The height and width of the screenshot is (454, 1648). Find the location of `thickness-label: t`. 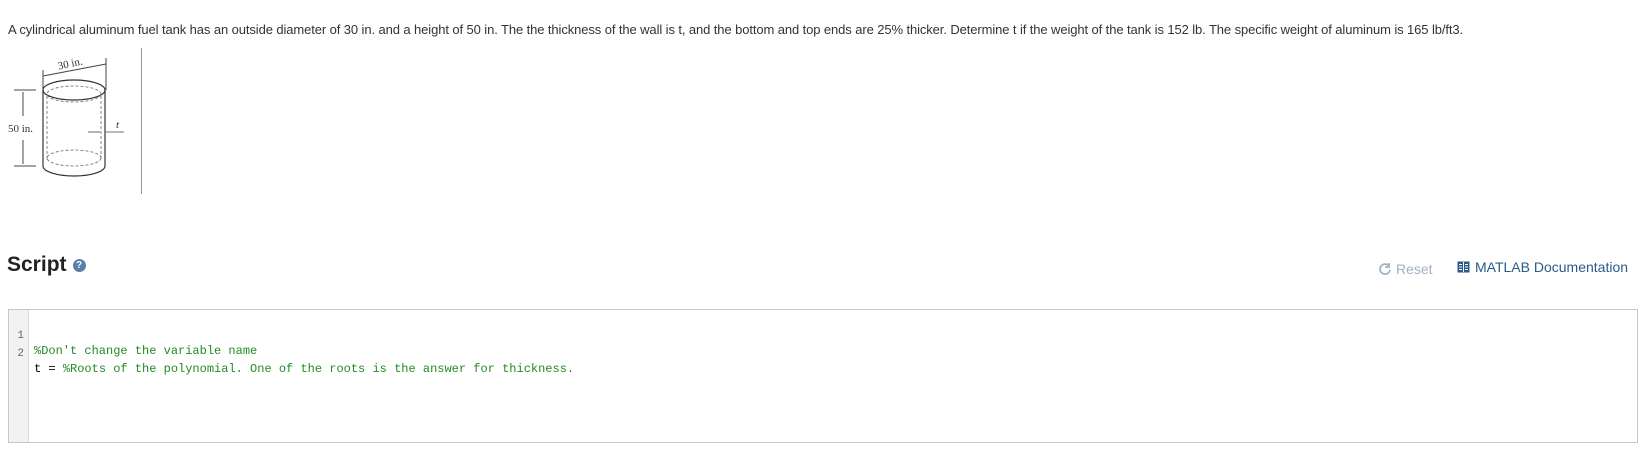

thickness-label: t is located at coordinates (118, 125).